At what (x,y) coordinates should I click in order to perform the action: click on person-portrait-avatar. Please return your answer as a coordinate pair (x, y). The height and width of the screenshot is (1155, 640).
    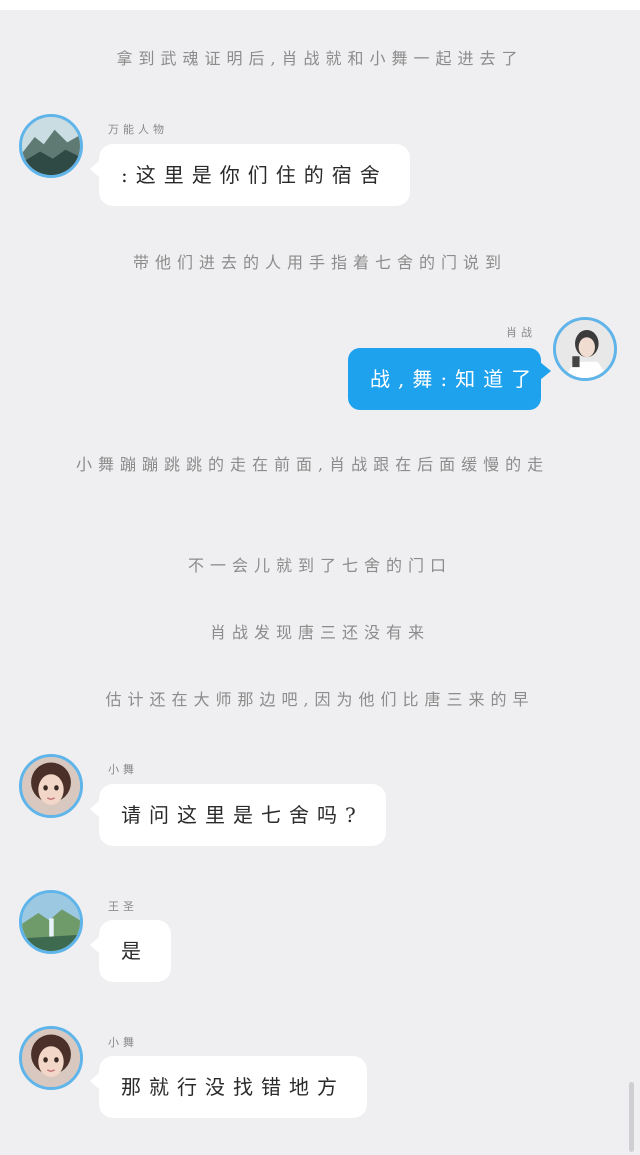
    Looking at the image, I should click on (585, 349).